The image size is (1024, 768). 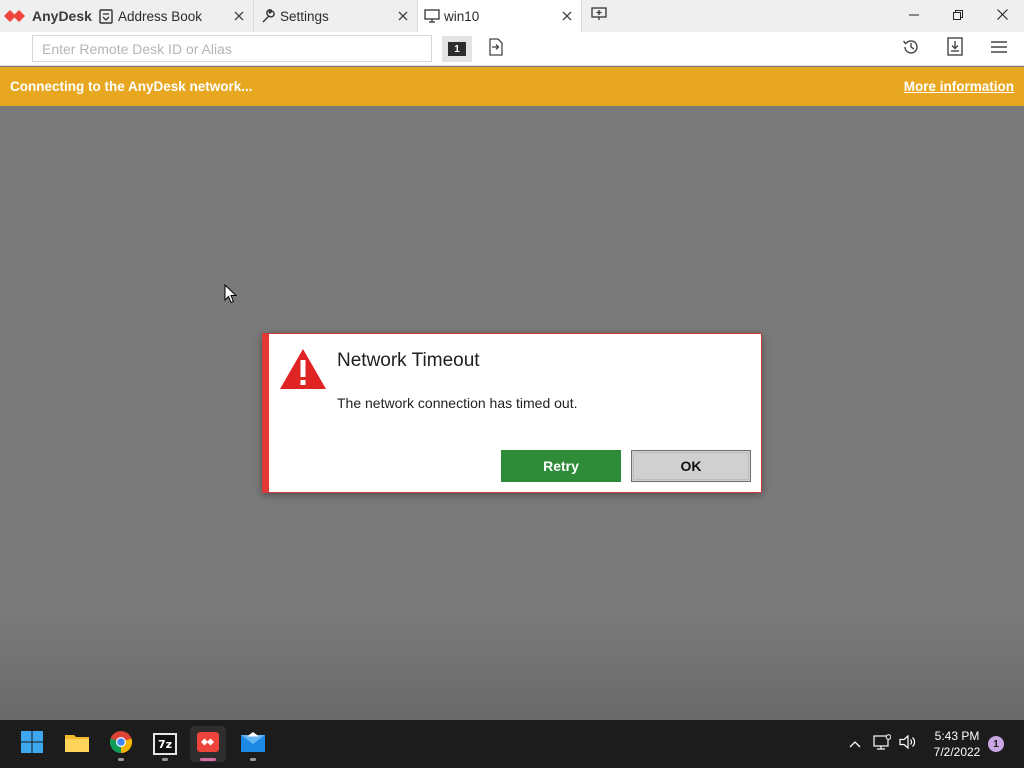 I want to click on anydesk-taskbar-button, so click(x=208, y=744).